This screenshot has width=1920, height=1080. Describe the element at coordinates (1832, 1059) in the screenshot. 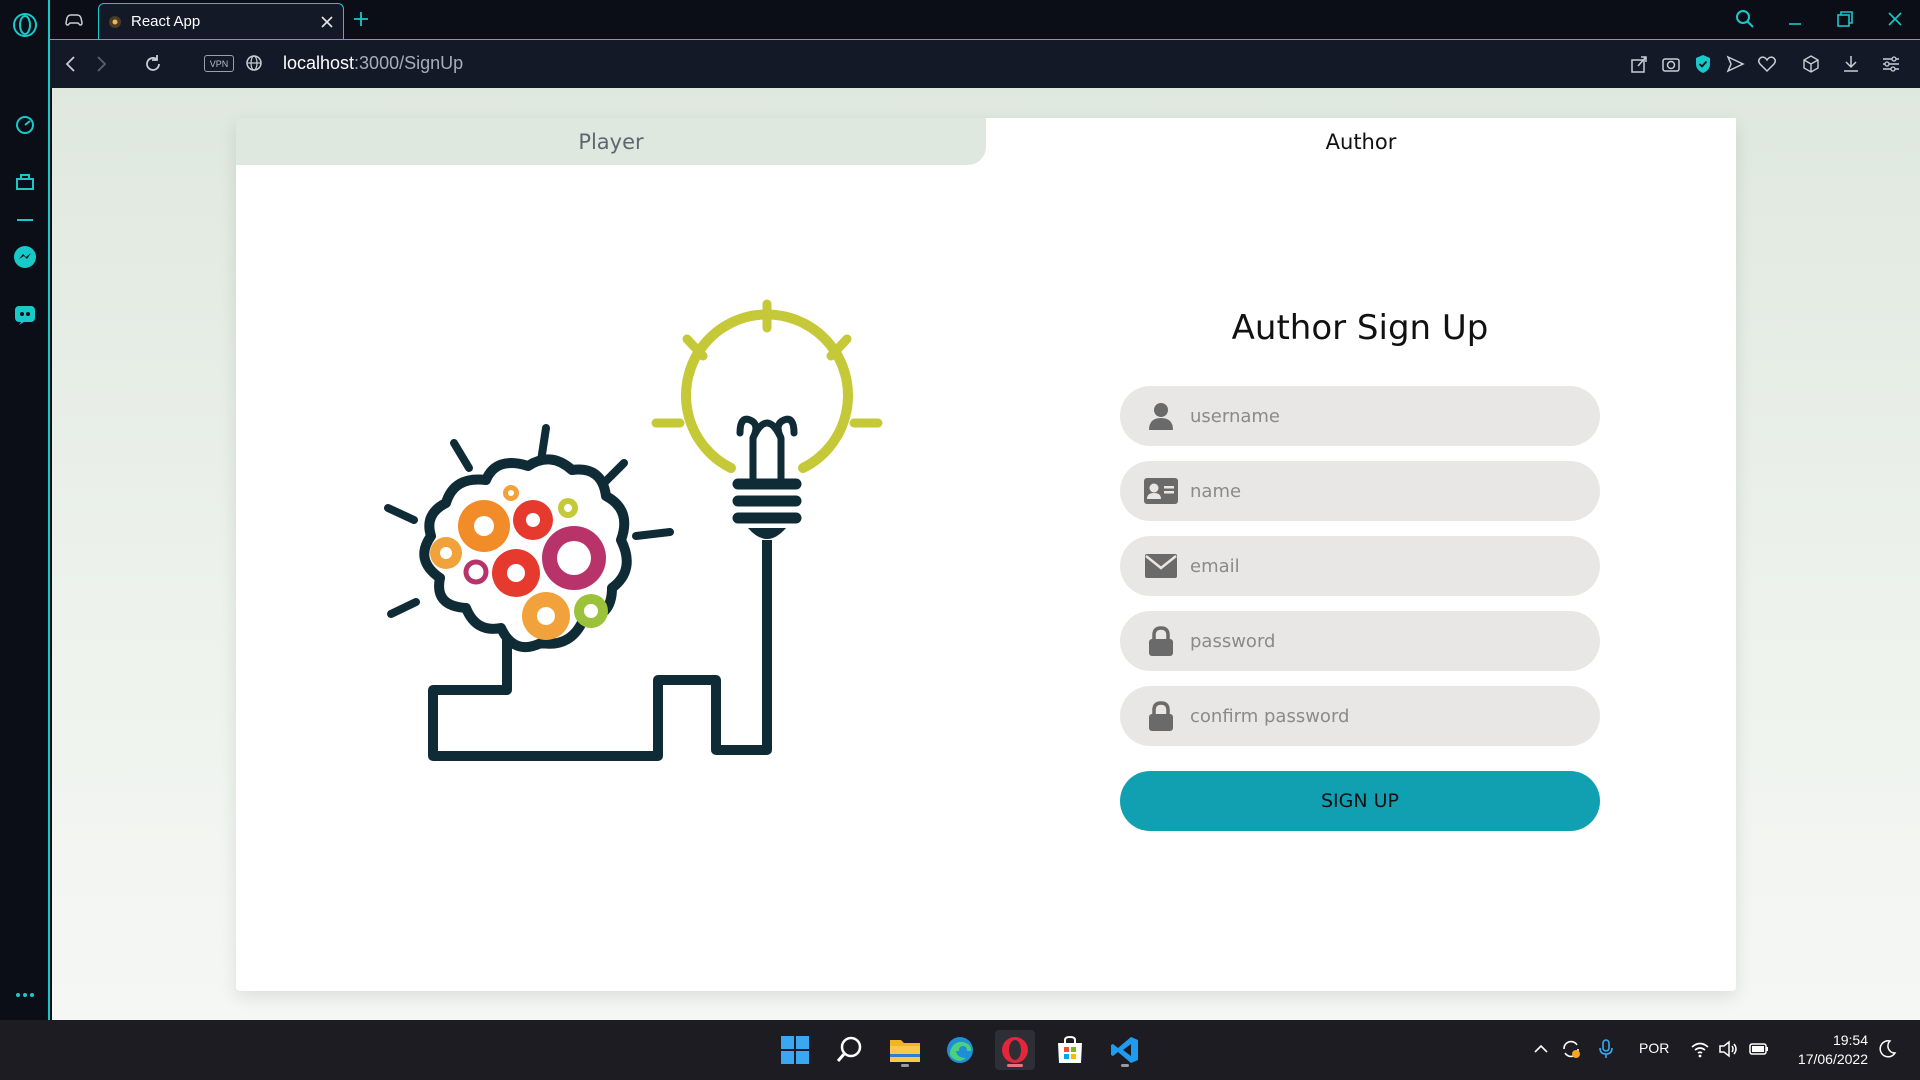

I see `clock-date: 17/06/2022` at that location.